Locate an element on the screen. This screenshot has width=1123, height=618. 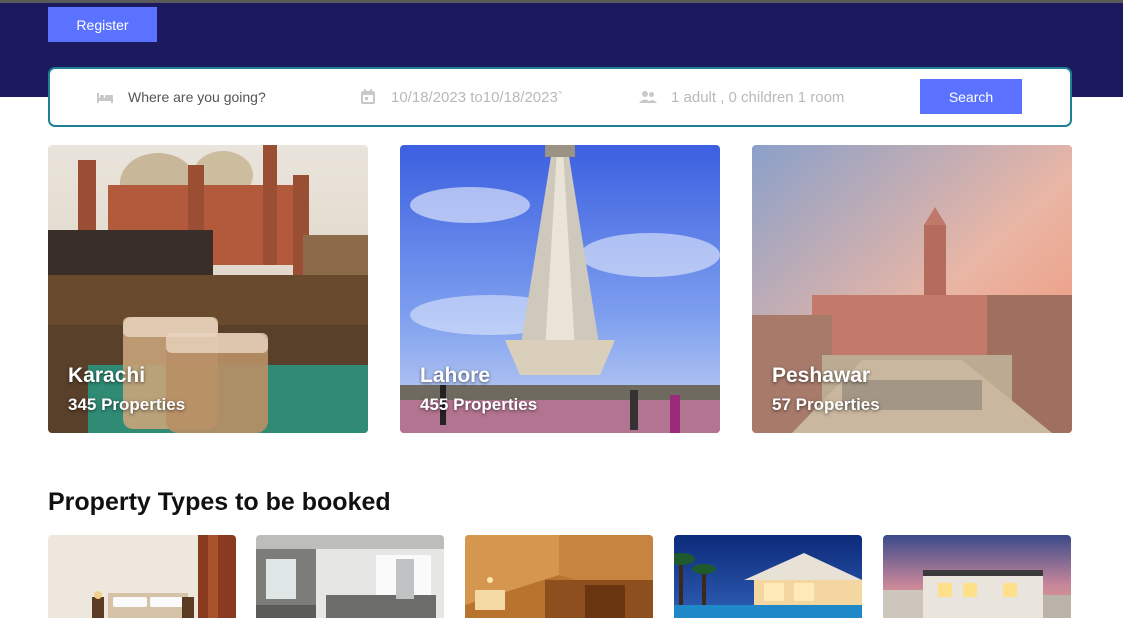
property-type-card-villa is located at coordinates (768, 576).